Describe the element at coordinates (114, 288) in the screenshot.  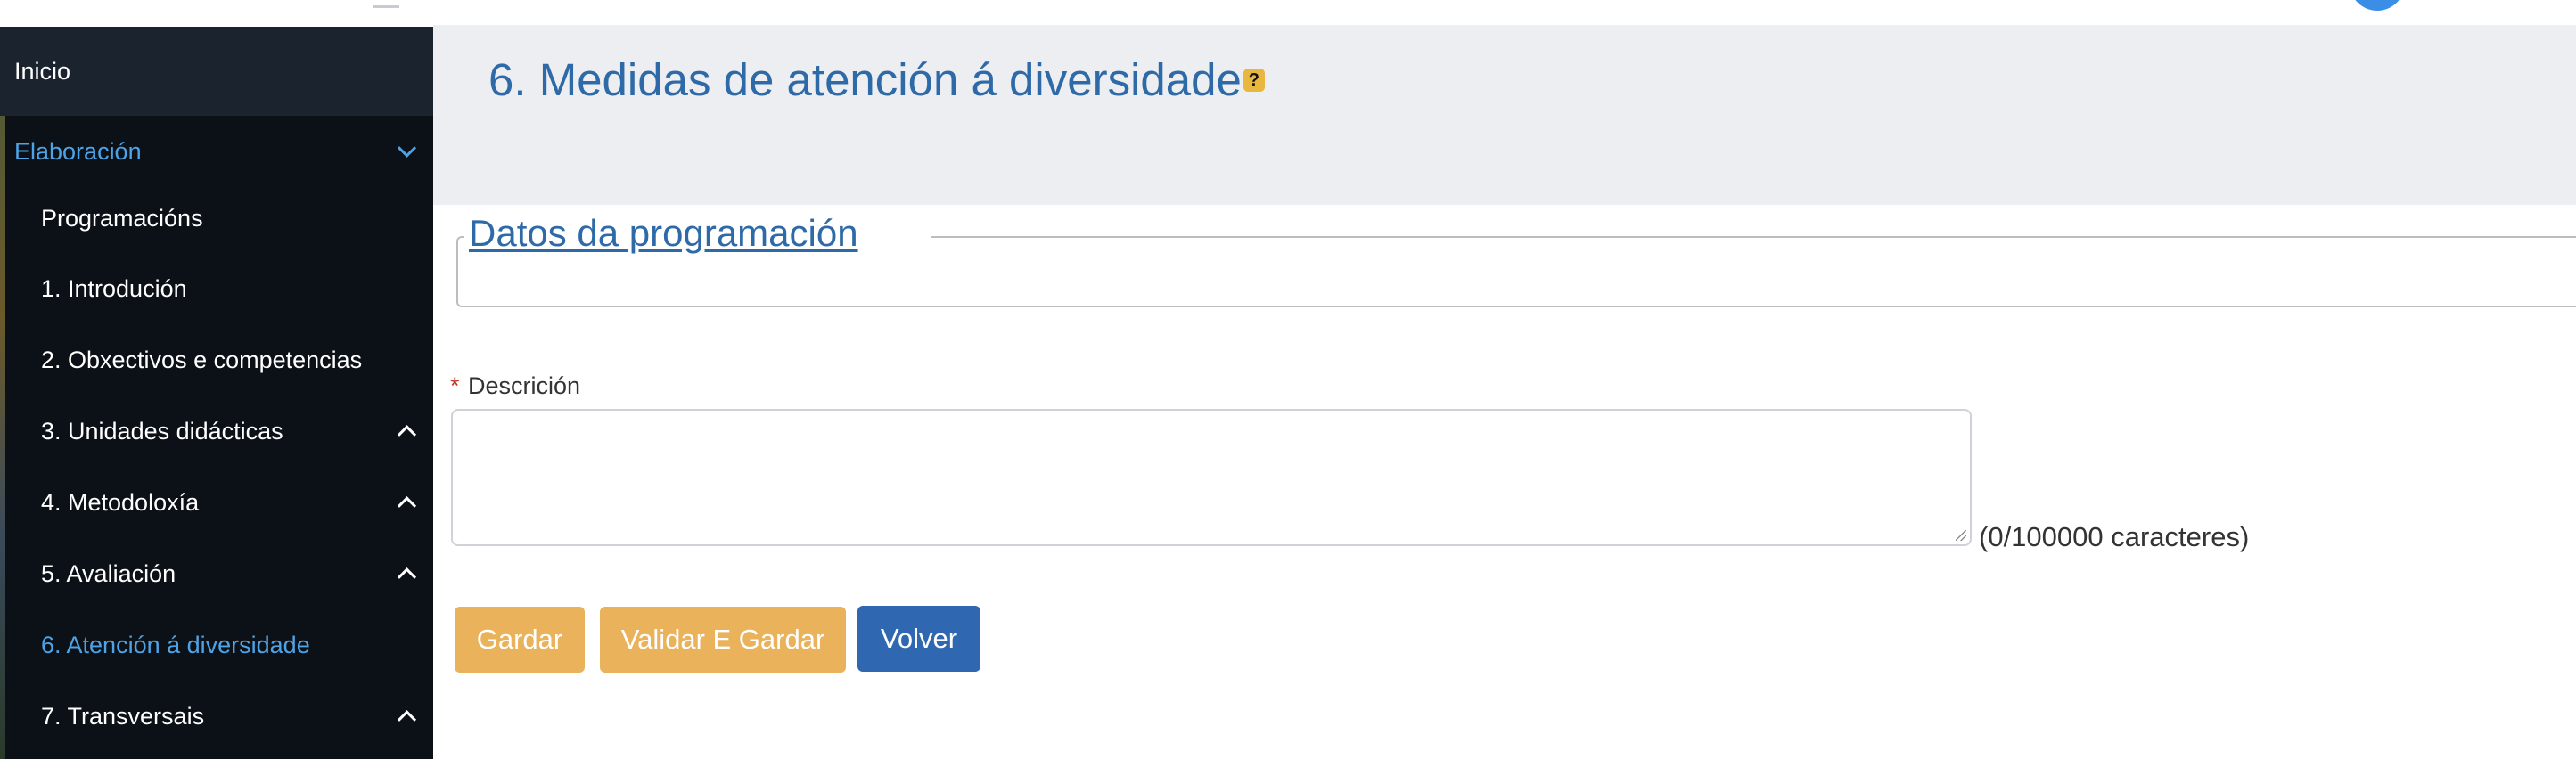
I see `sidebar-item-label: 1. Introdución` at that location.